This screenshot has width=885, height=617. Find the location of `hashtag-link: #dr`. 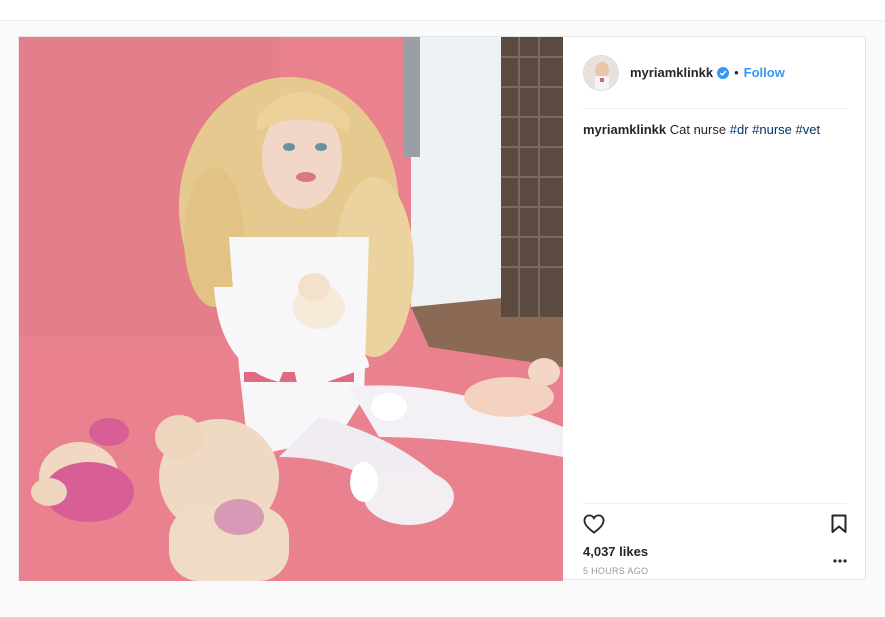

hashtag-link: #dr is located at coordinates (739, 129).